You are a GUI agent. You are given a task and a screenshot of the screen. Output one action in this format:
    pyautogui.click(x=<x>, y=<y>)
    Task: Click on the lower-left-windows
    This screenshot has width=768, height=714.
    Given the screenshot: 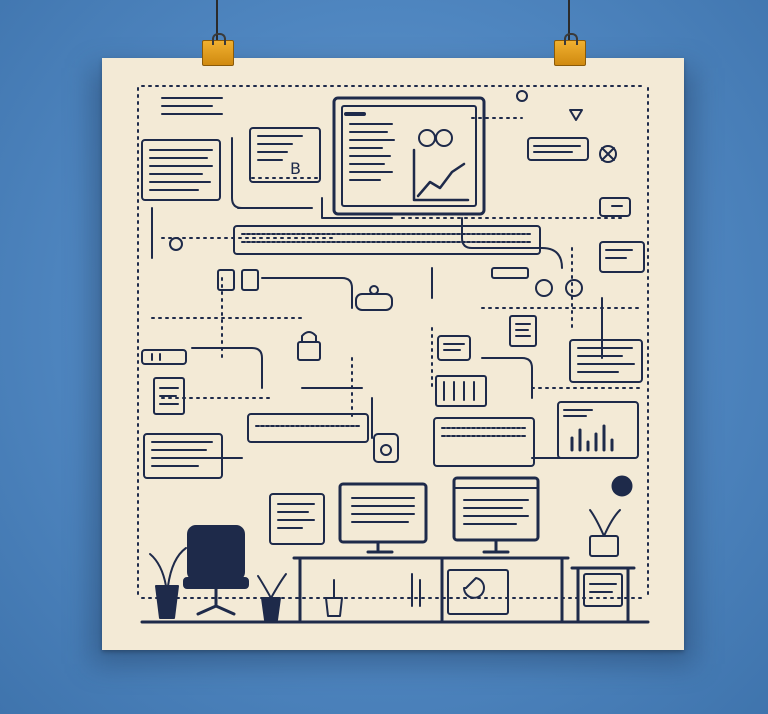 What is the action you would take?
    pyautogui.click(x=339, y=446)
    